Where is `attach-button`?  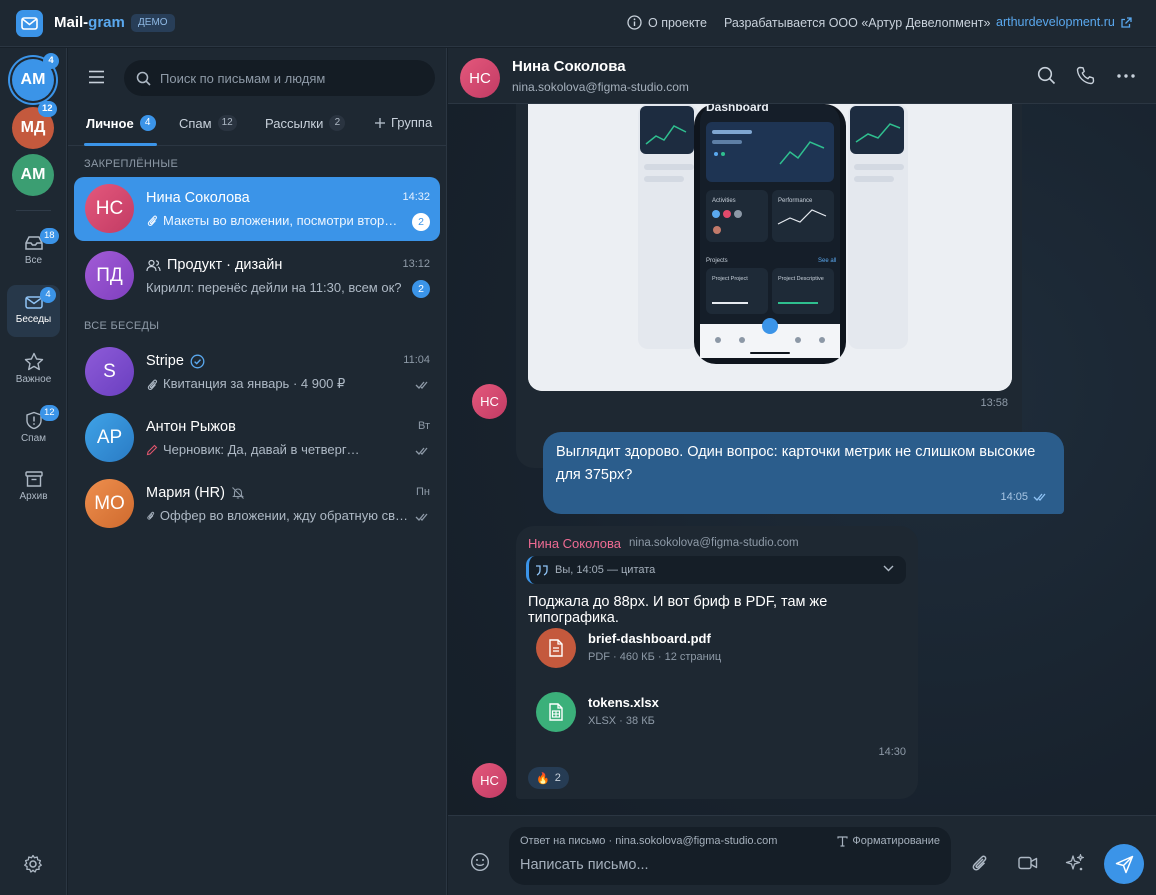 attach-button is located at coordinates (979, 863).